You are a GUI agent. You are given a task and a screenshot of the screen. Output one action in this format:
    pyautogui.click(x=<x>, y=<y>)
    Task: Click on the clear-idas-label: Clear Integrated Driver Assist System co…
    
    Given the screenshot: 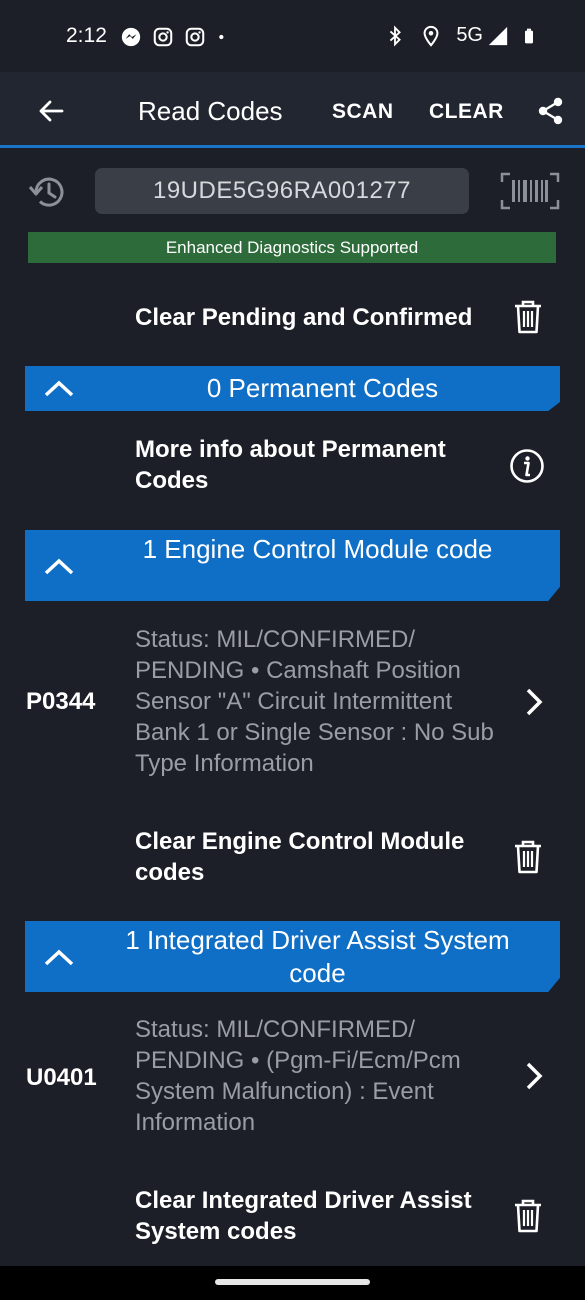 What is the action you would take?
    pyautogui.click(x=303, y=1216)
    